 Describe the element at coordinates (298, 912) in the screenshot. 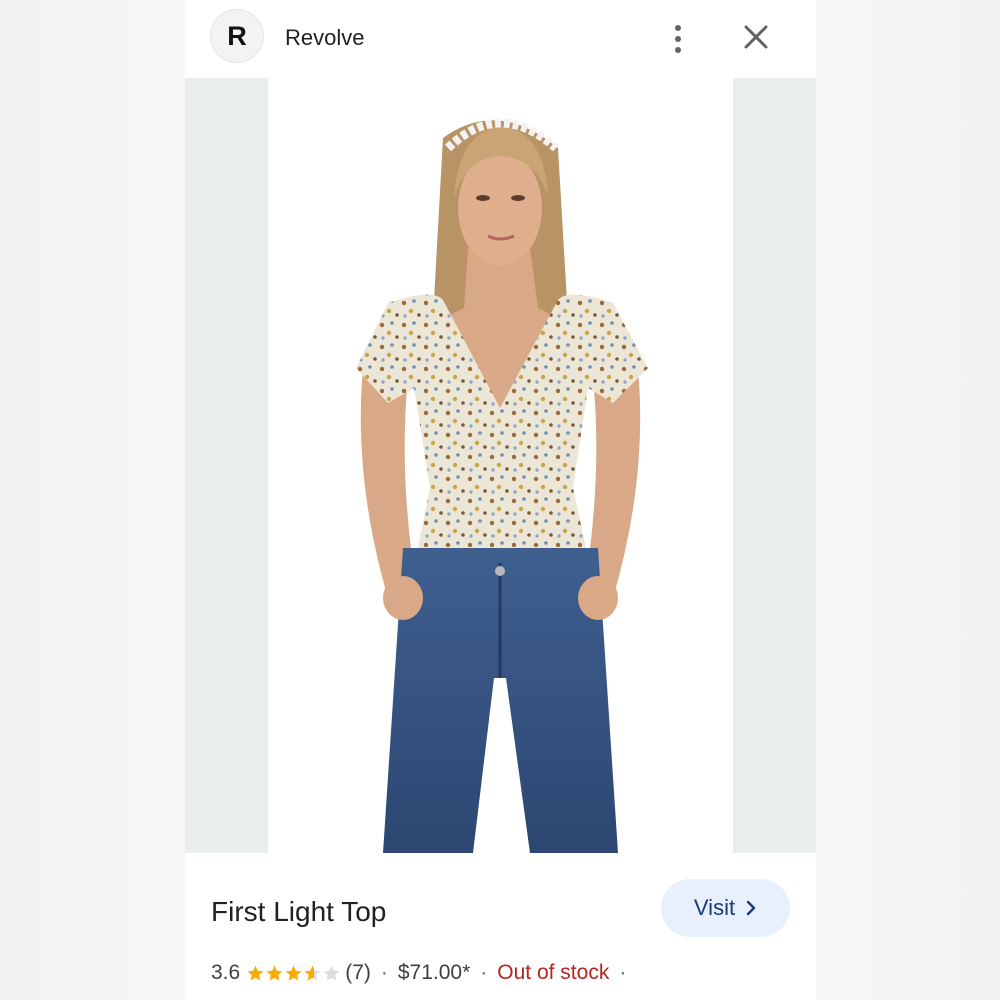

I see `product-title: First Light Top` at that location.